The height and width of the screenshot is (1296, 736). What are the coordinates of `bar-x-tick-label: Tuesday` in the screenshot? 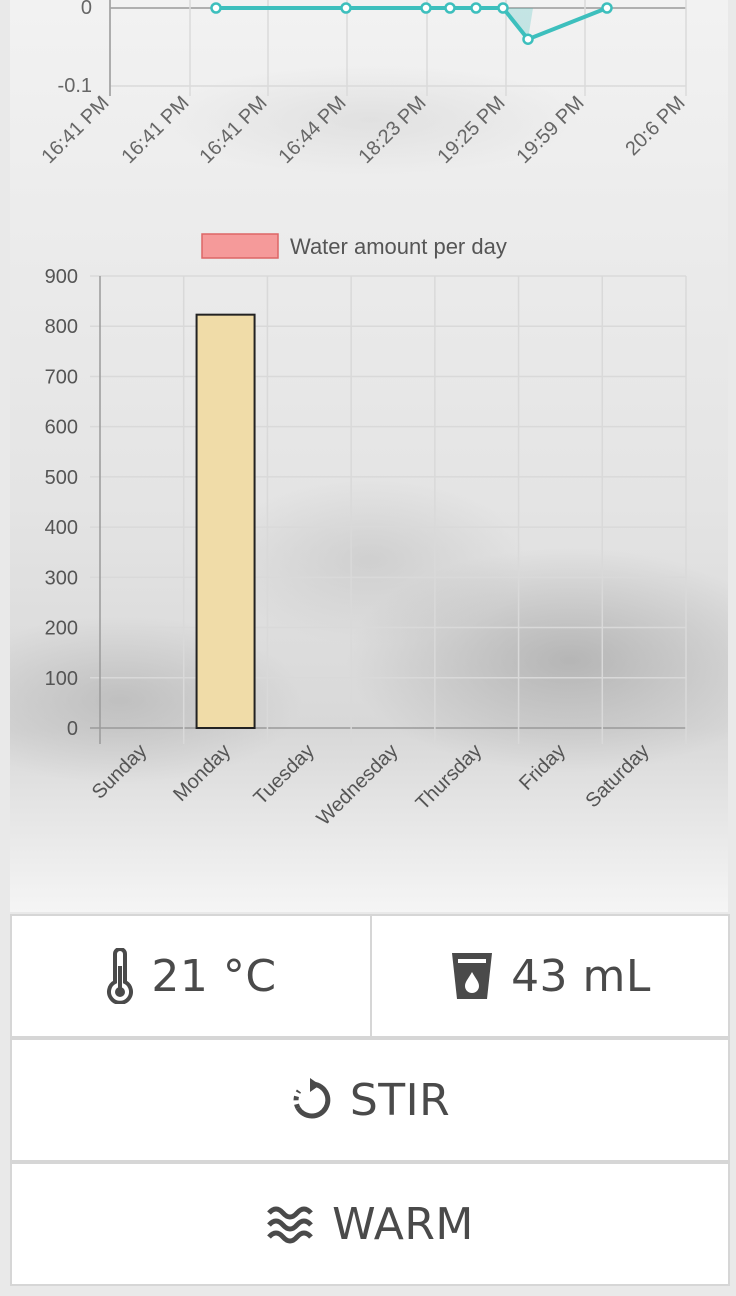 It's located at (284, 774).